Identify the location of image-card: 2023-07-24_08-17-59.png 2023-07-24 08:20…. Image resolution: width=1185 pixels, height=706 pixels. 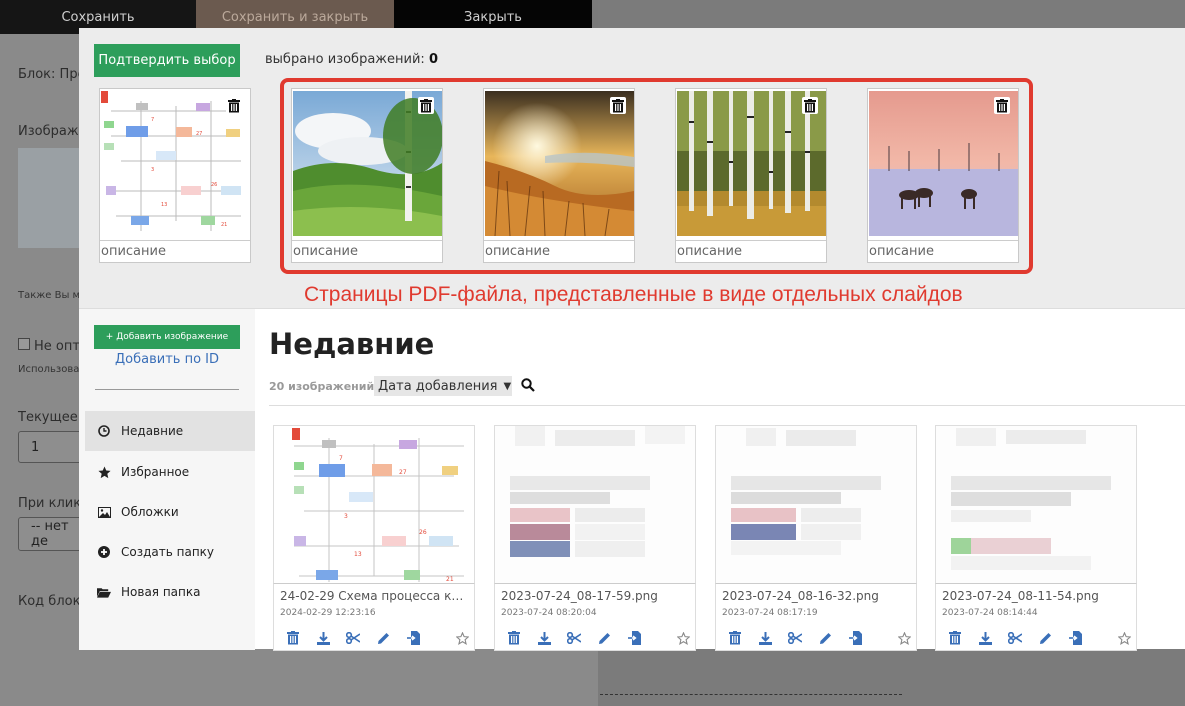
(595, 538).